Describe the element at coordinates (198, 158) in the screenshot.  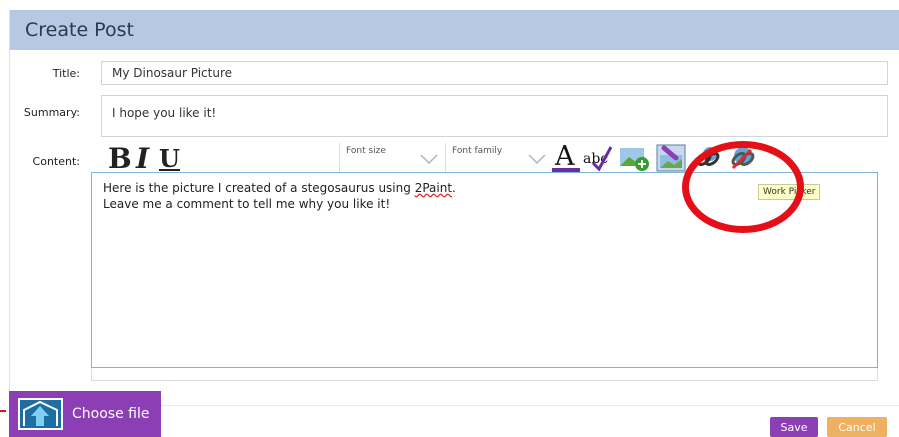
I see `align-left-icon` at that location.